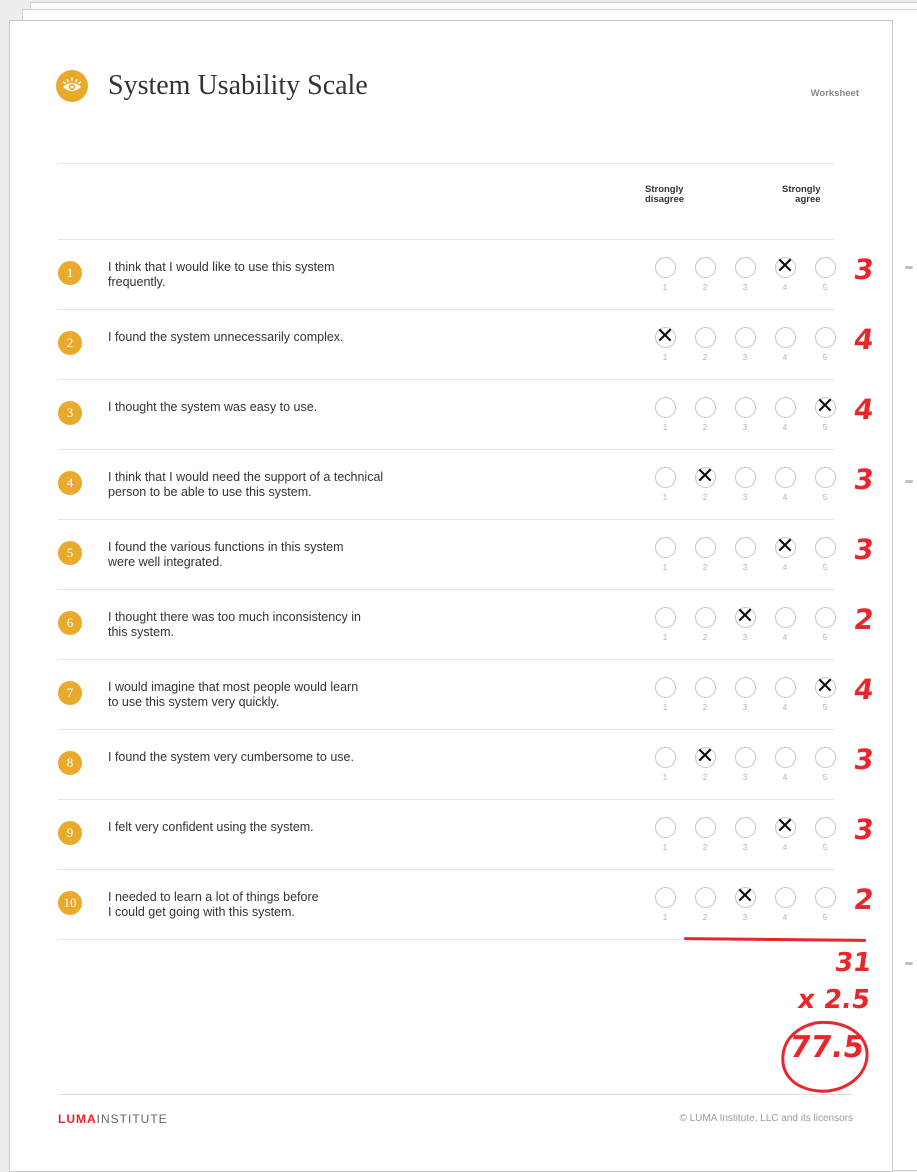  What do you see at coordinates (827, 1047) in the screenshot?
I see `sus-result: 77.5` at bounding box center [827, 1047].